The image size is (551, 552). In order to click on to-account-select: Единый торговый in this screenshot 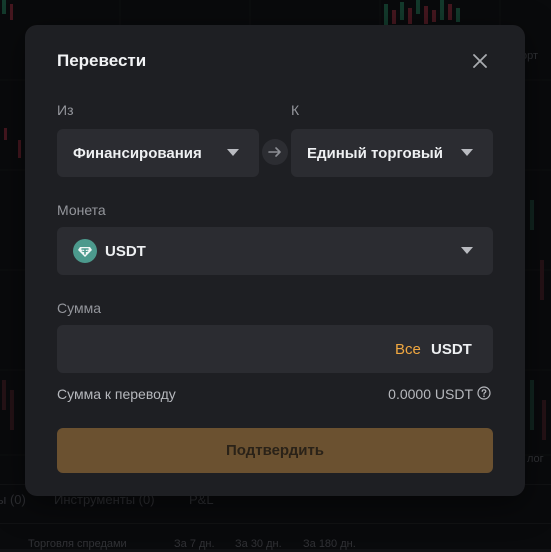, I will do `click(392, 153)`.